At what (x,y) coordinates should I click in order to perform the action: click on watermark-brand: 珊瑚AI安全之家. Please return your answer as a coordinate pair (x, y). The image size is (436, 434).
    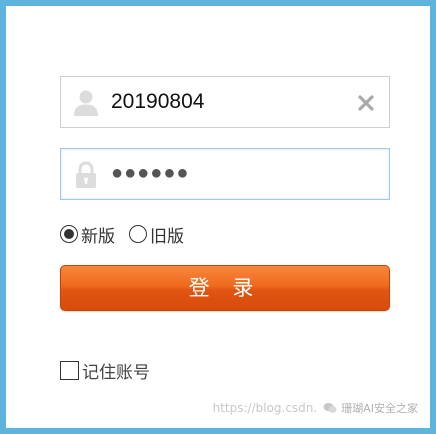
    Looking at the image, I should click on (379, 408).